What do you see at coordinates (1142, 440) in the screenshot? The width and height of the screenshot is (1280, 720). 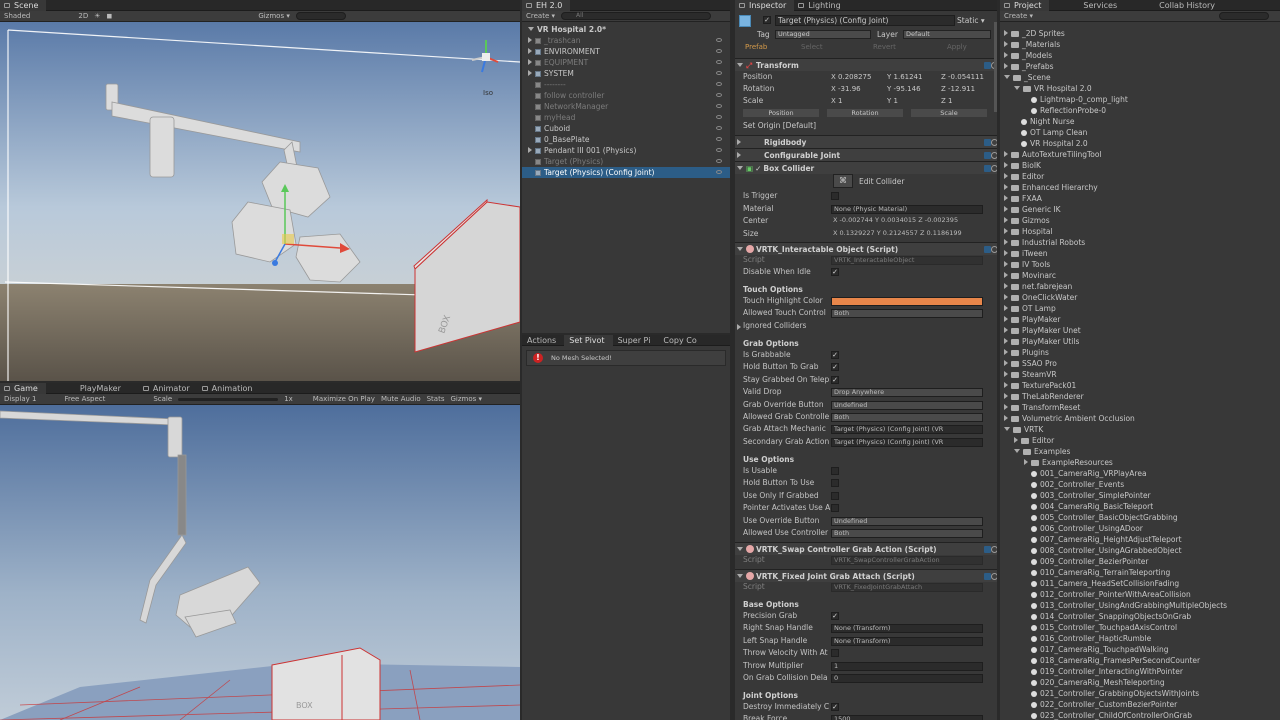 I see `project-folder: Editor` at bounding box center [1142, 440].